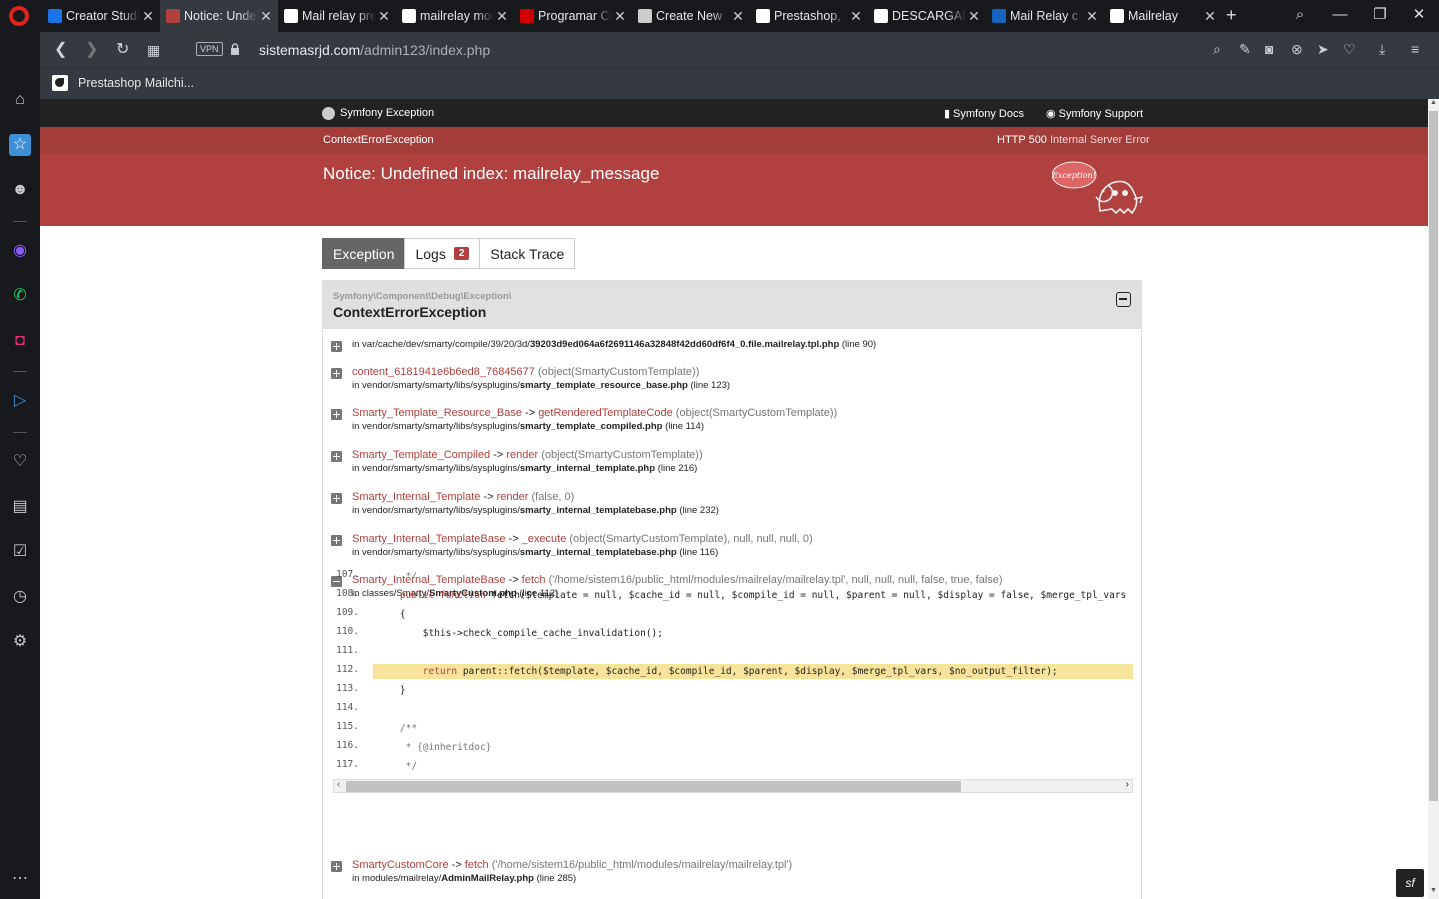 The image size is (1439, 899). I want to click on pinboard-icon: ☑, so click(20, 552).